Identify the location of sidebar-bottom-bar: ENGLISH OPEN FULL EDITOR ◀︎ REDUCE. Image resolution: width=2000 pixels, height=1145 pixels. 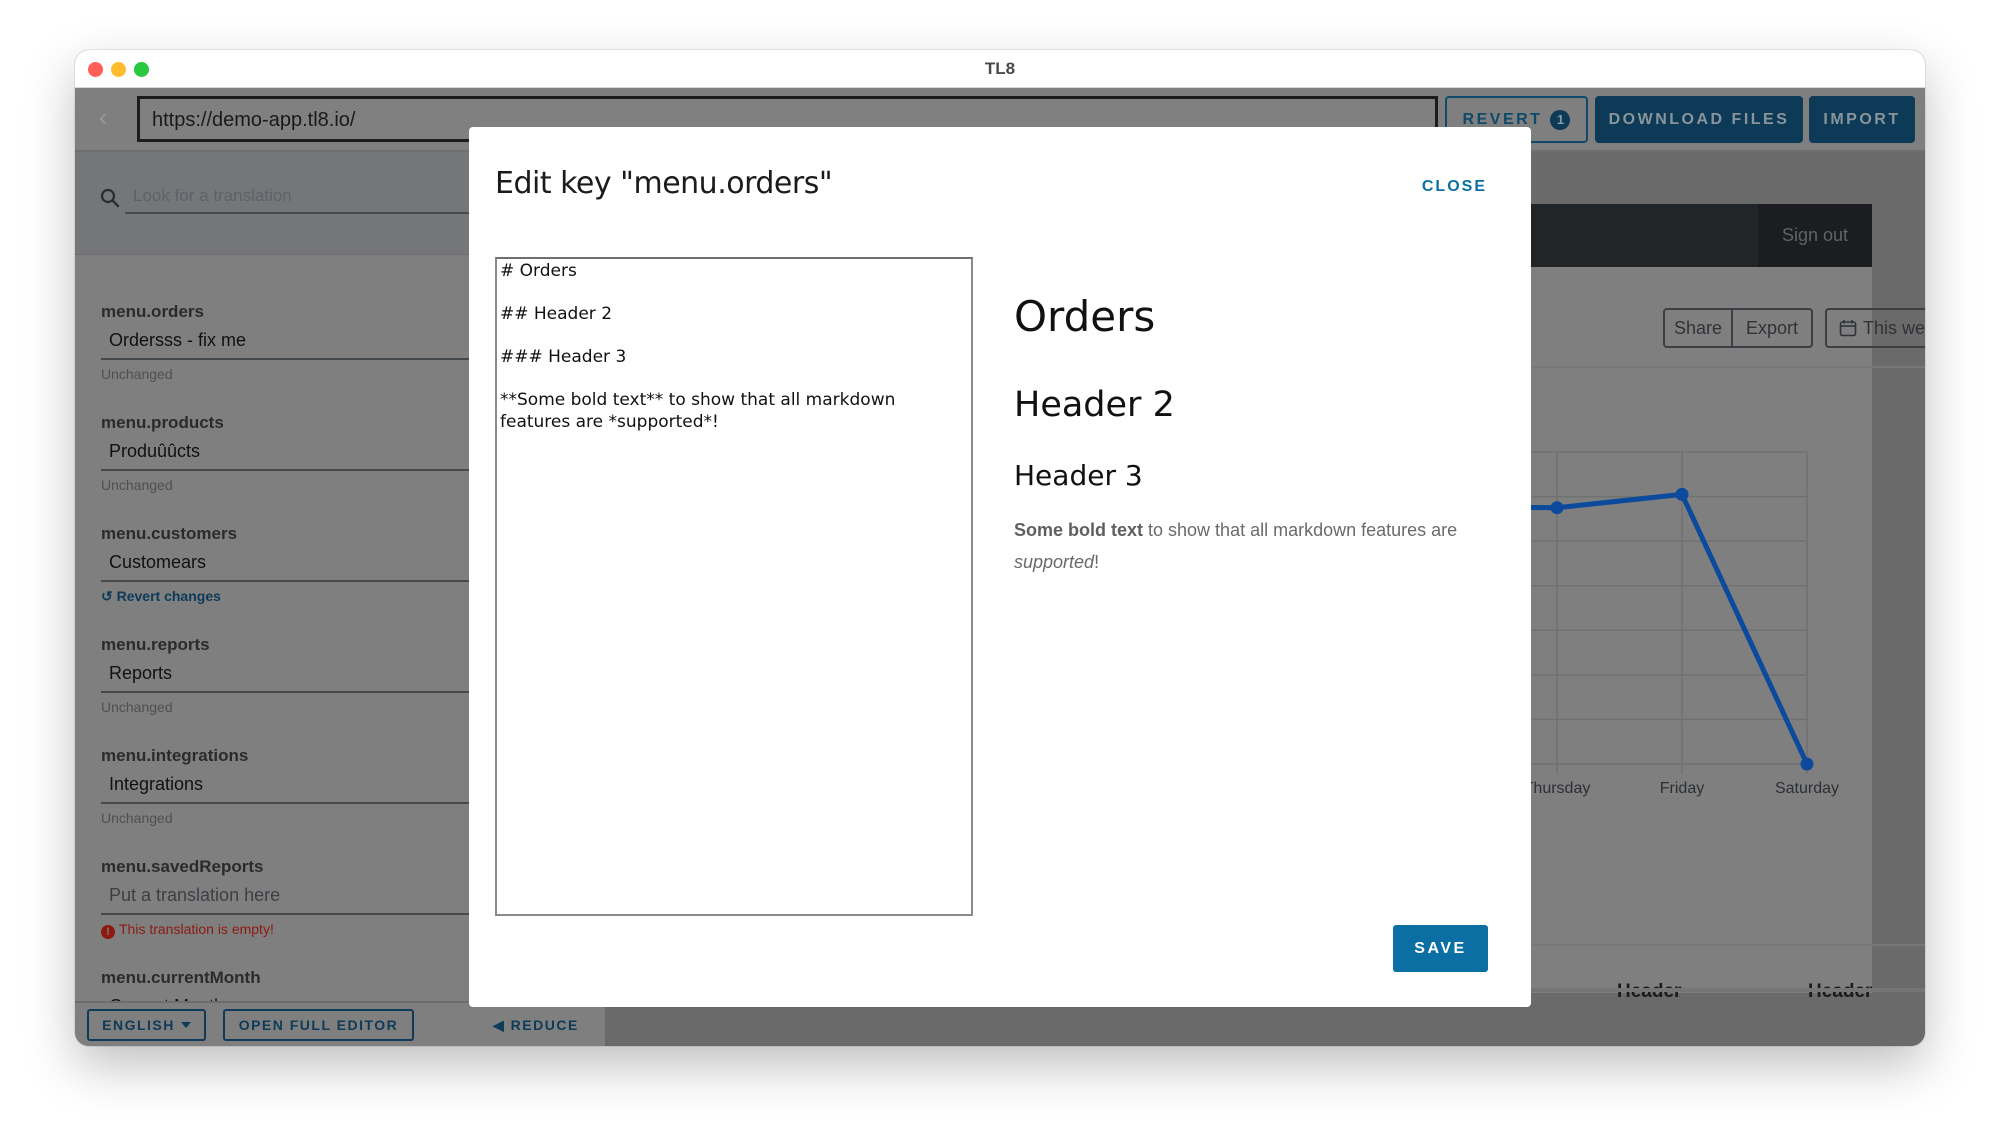
(340, 1023).